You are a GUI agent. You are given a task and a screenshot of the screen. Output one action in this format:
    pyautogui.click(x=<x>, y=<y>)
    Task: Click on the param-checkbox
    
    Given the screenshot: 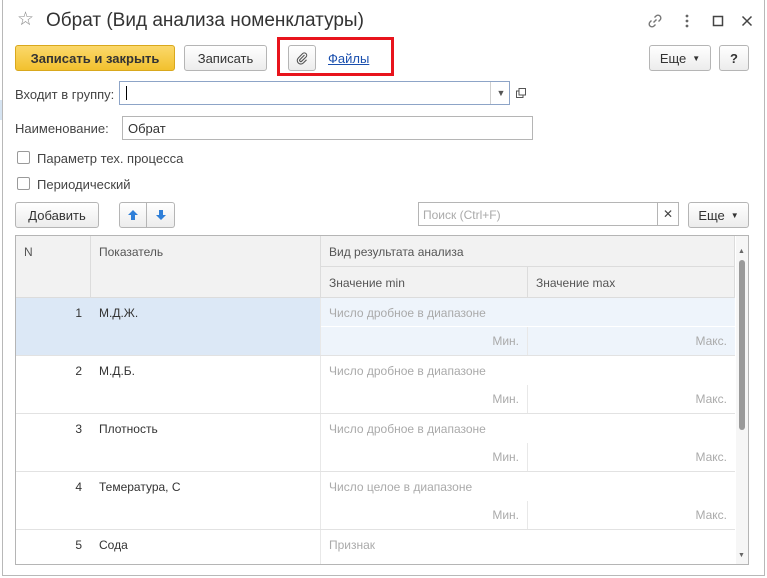 What is the action you would take?
    pyautogui.click(x=23, y=157)
    